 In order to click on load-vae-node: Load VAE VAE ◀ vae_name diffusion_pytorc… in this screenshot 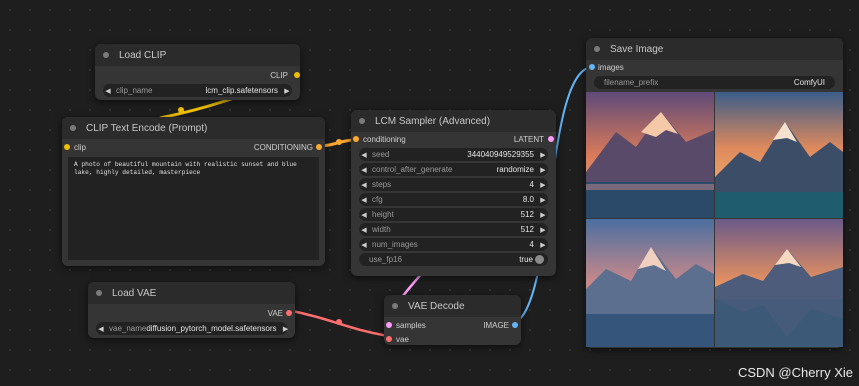, I will do `click(191, 310)`.